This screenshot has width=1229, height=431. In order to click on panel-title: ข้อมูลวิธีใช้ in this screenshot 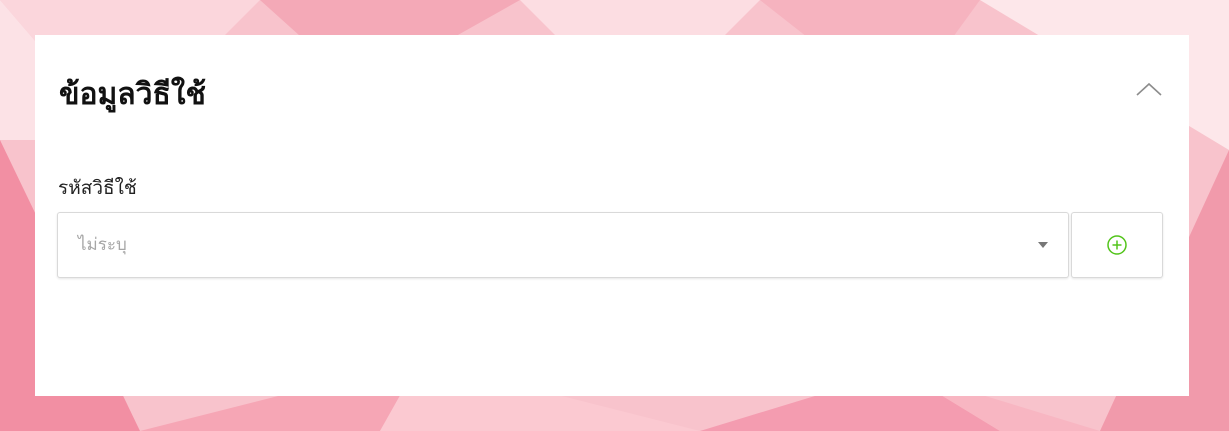, I will do `click(132, 94)`.